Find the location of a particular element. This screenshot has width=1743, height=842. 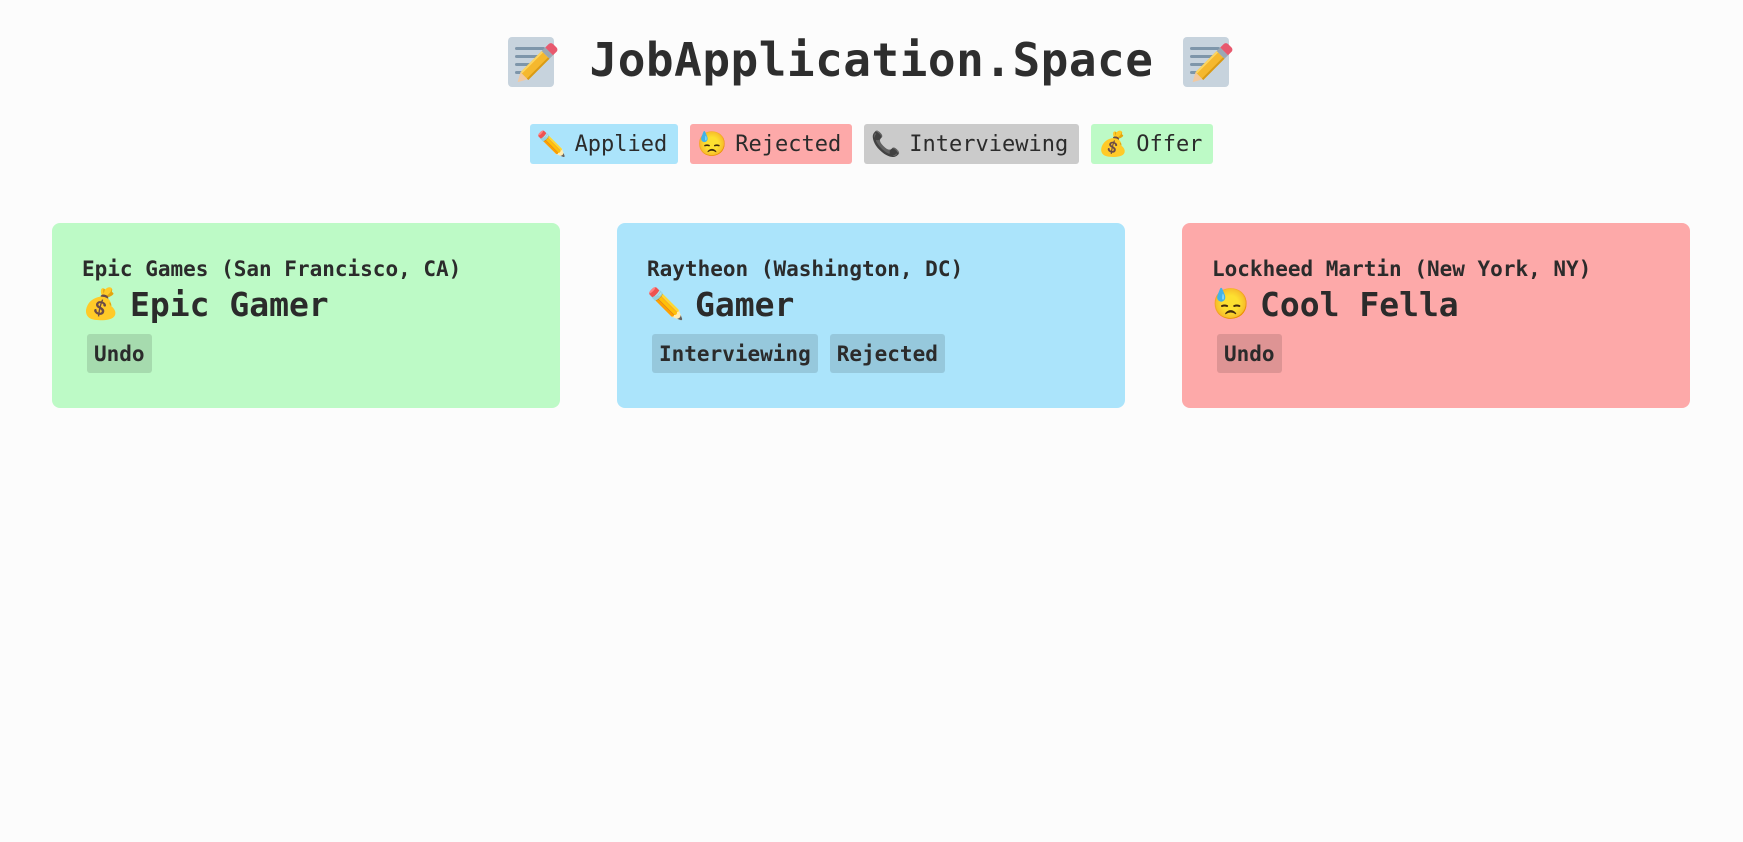

header: JobApplication.Space is located at coordinates (871, 60).